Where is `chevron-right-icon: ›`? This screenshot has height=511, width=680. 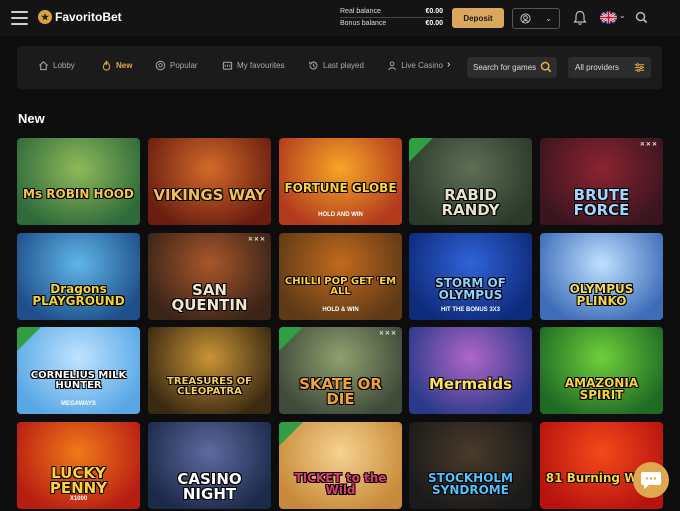
chevron-right-icon: › is located at coordinates (448, 64).